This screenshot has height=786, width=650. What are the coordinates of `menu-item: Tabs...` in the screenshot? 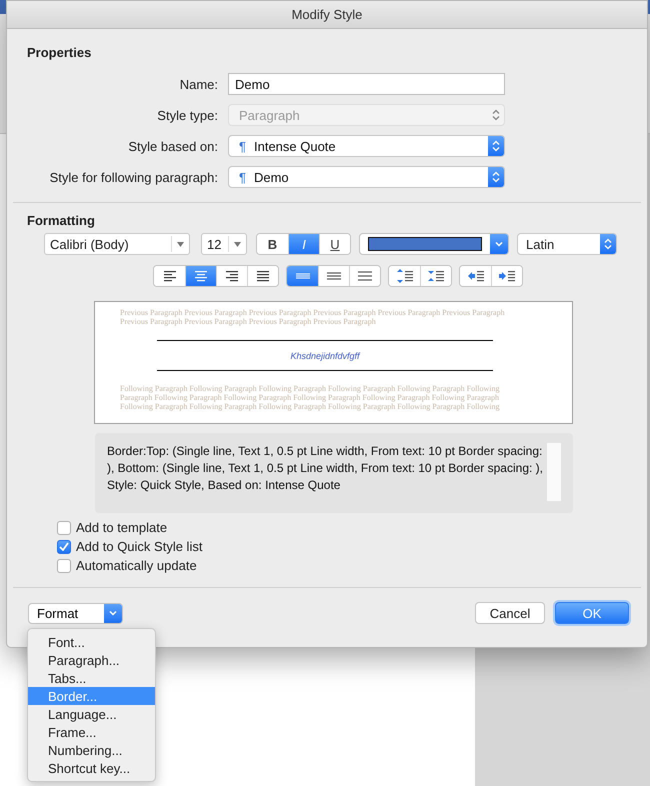 It's located at (91, 678).